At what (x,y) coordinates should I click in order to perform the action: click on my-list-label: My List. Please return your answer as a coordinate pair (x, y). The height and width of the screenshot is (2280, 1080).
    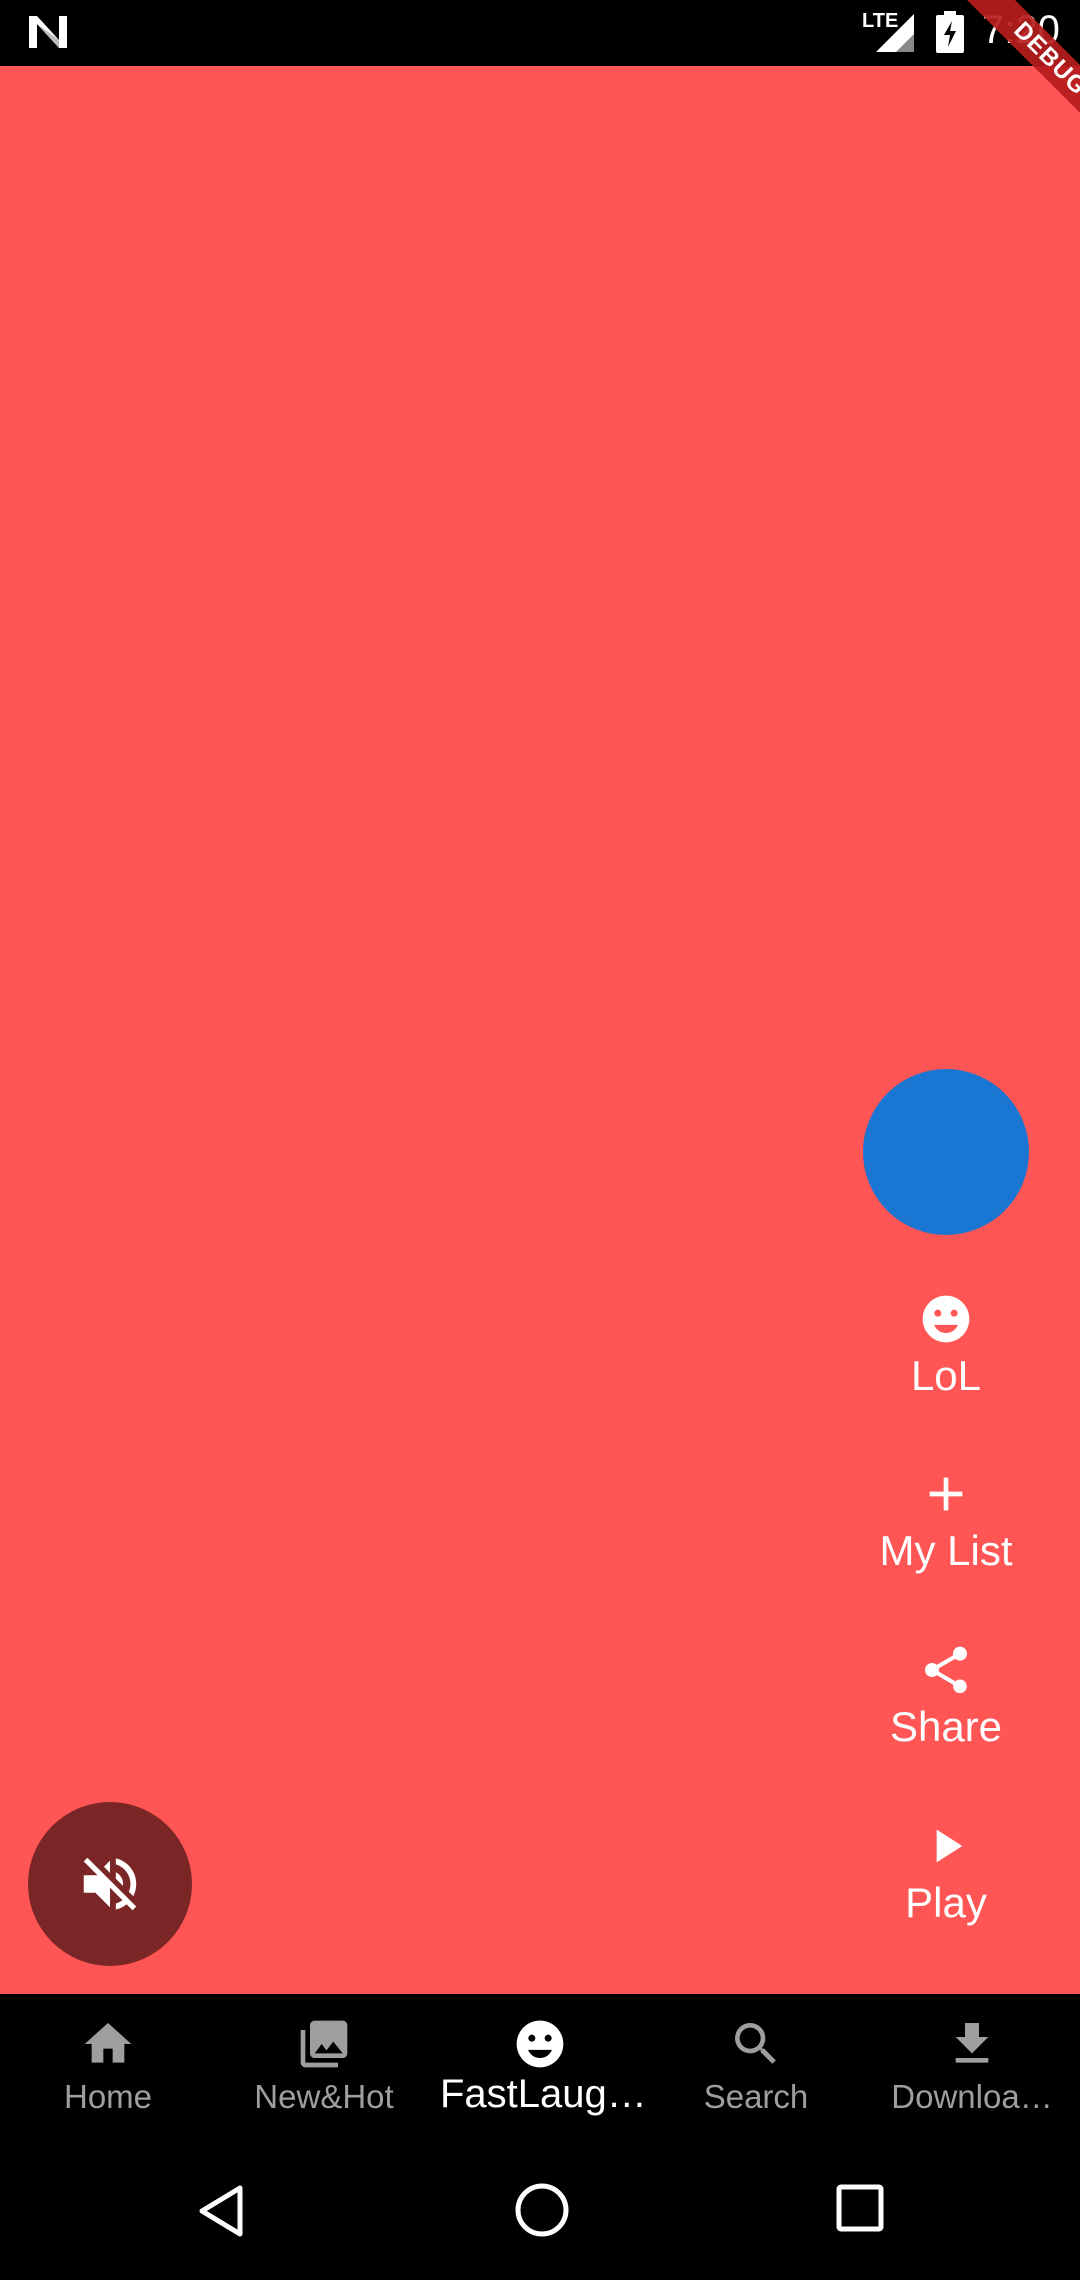
    Looking at the image, I should click on (946, 1550).